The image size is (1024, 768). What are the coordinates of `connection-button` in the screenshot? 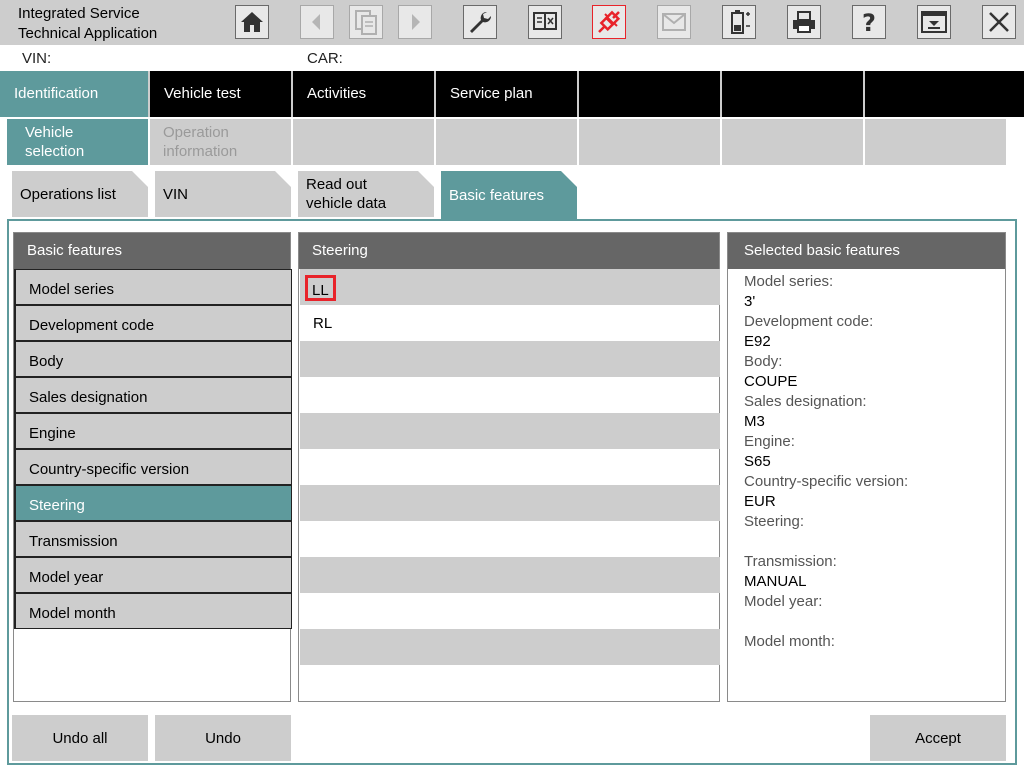 It's located at (609, 22).